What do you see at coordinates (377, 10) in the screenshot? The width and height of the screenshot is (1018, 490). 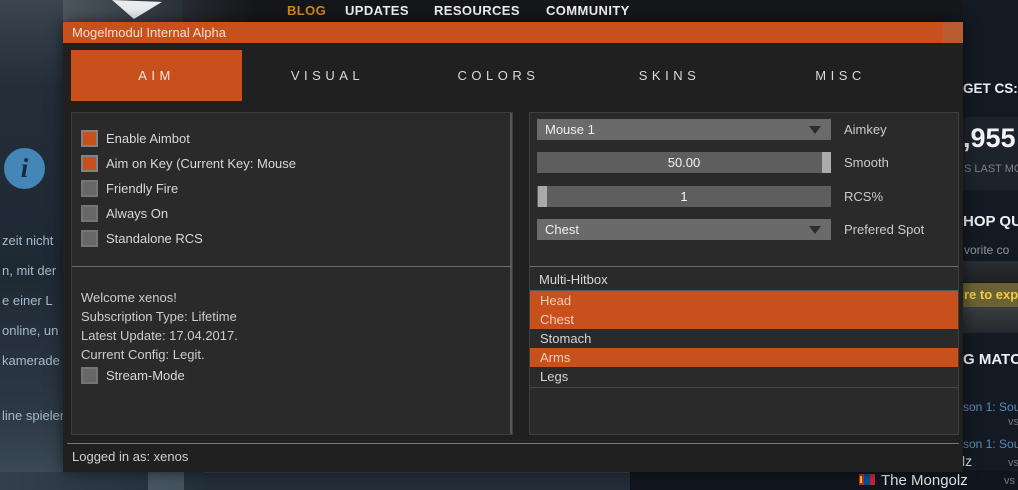 I see `nav-updates: UPDATES` at bounding box center [377, 10].